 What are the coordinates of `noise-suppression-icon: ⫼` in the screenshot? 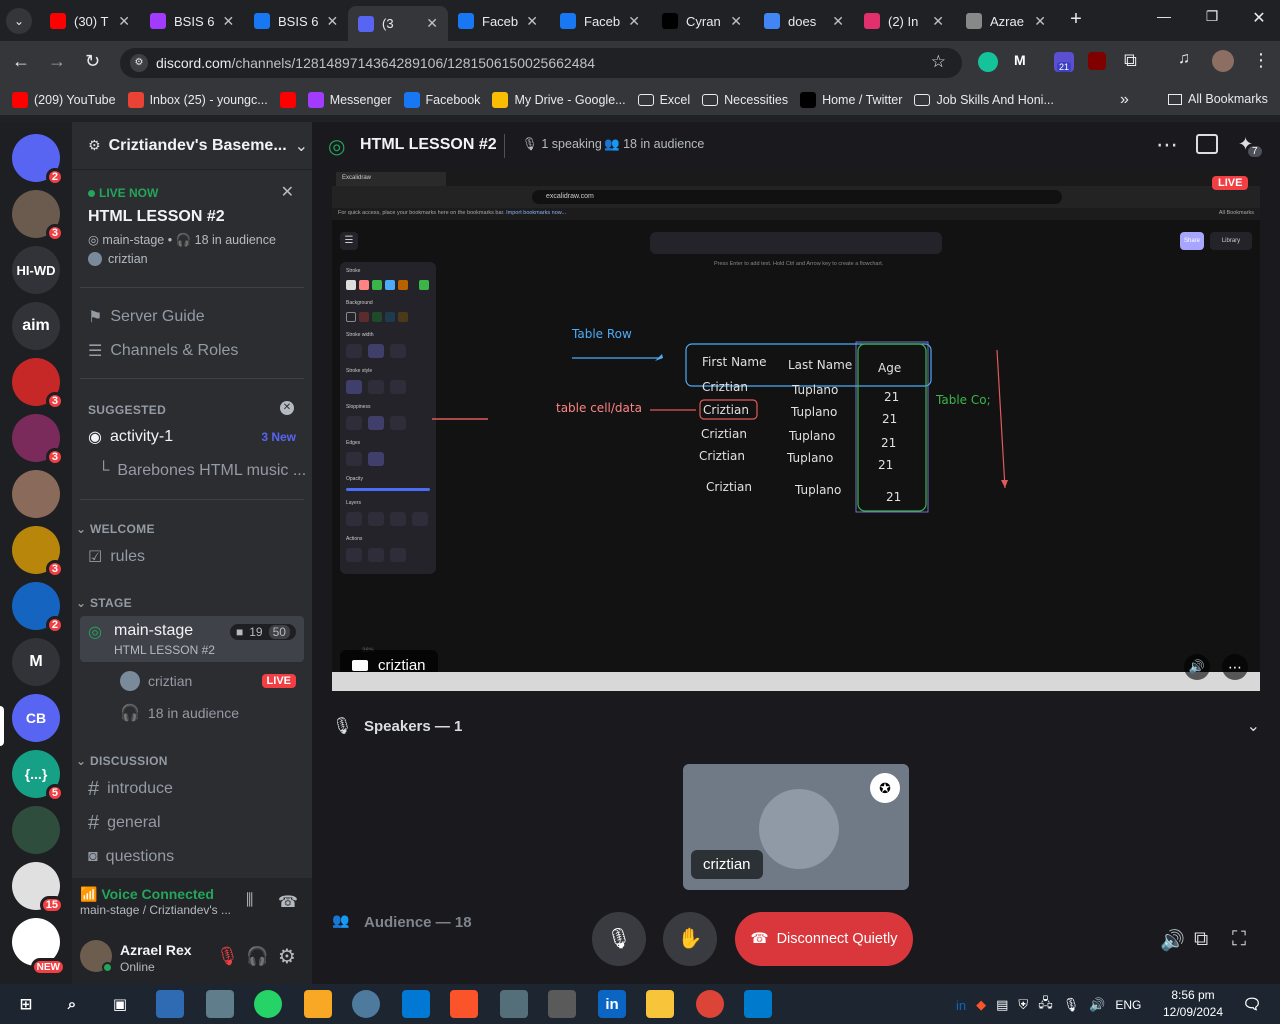 It's located at (249, 901).